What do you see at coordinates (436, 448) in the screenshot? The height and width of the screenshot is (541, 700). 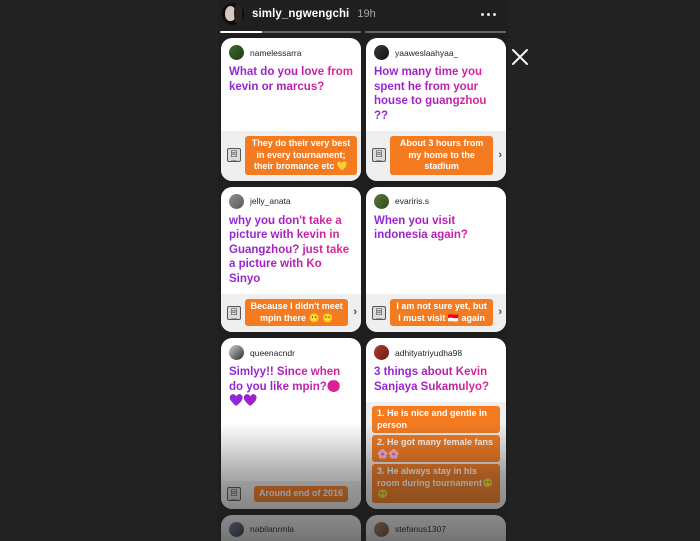 I see `reply-bubble: 2. He got many female fans🌸🌸` at bounding box center [436, 448].